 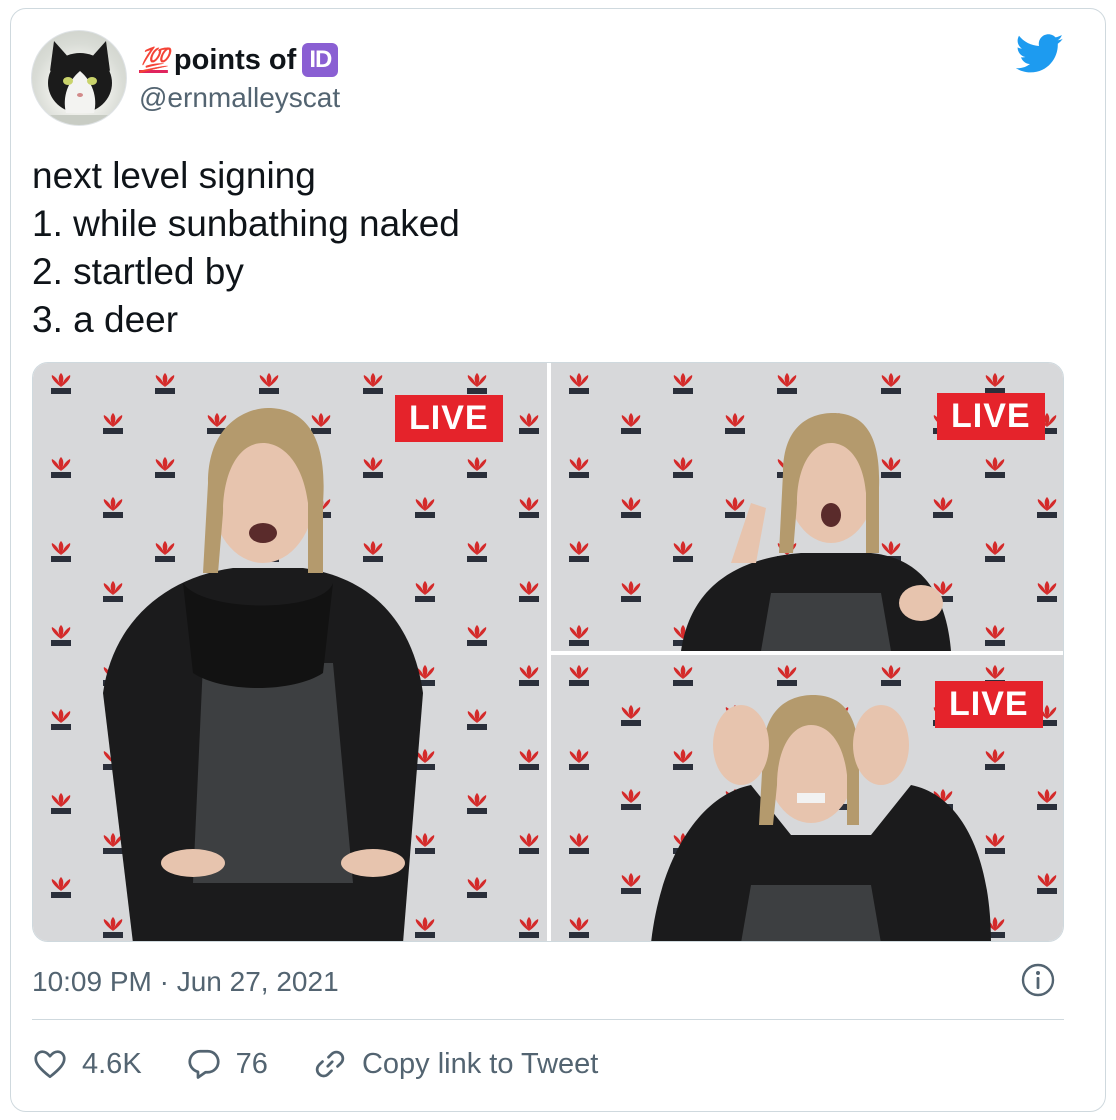 I want to click on copy-link-button: Copy link to Tweet, so click(x=455, y=1064).